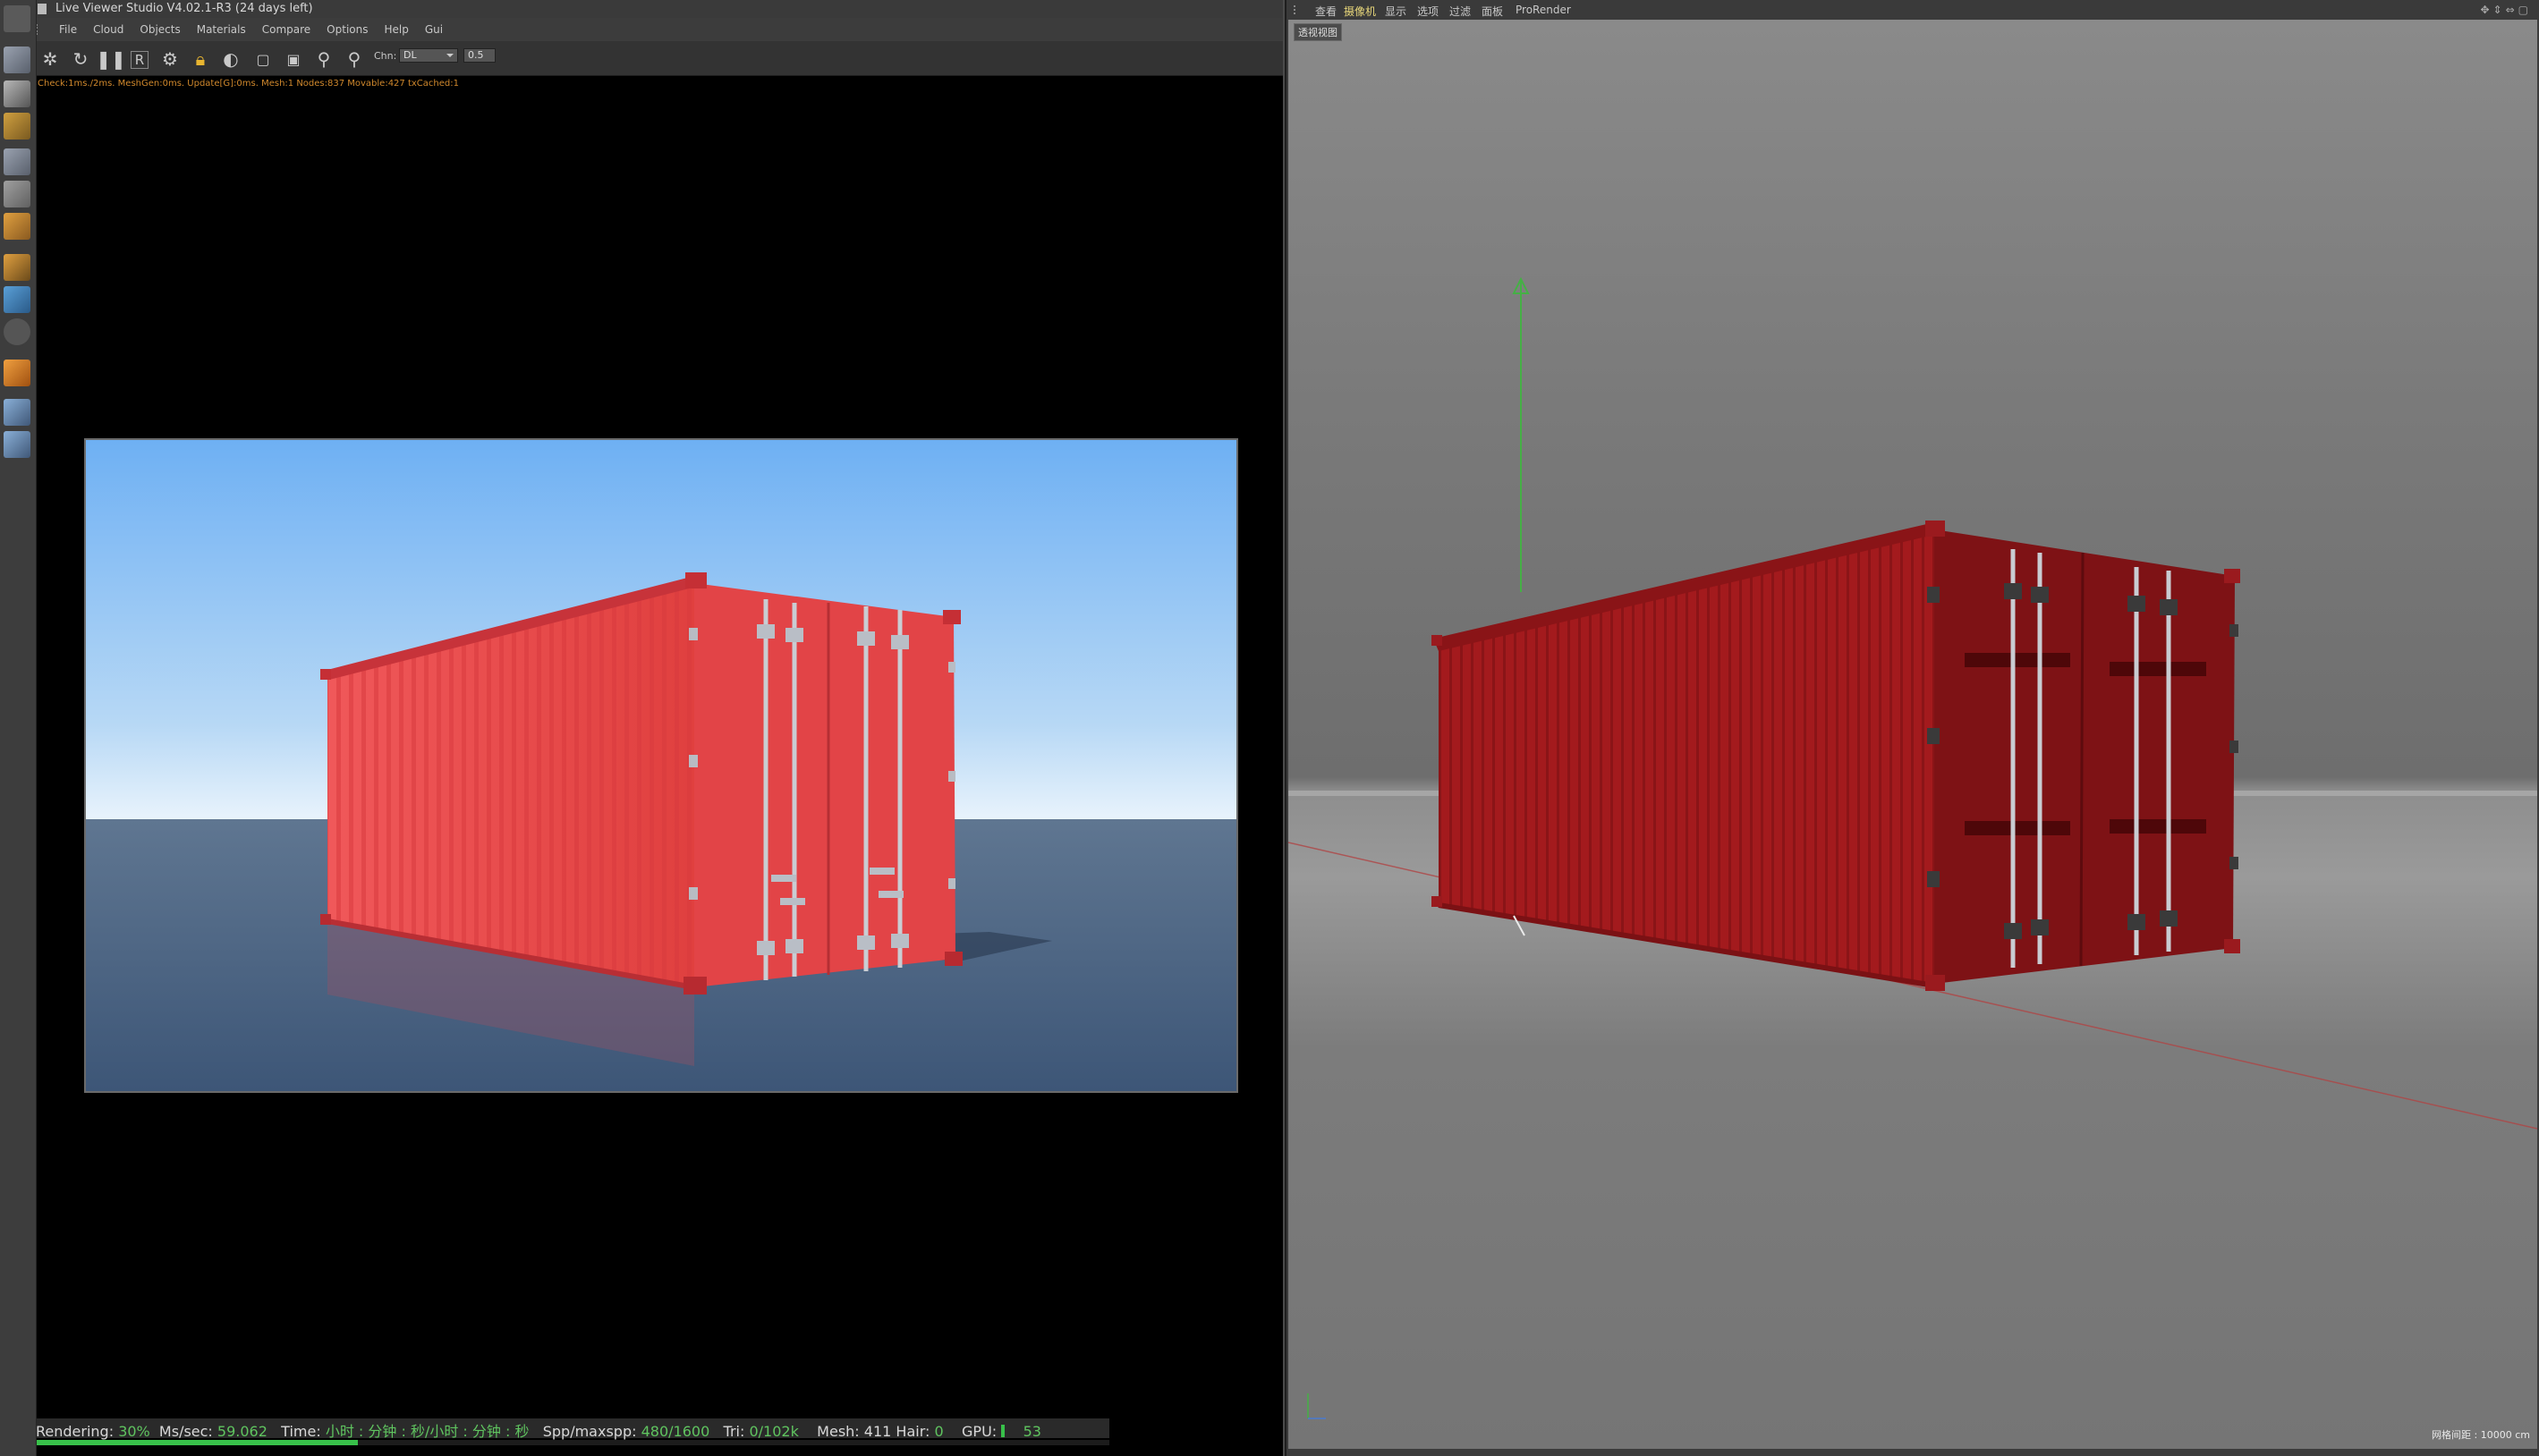 This screenshot has width=2539, height=1456. What do you see at coordinates (185, 1431) in the screenshot?
I see `mssec-label: Ms/sec:` at bounding box center [185, 1431].